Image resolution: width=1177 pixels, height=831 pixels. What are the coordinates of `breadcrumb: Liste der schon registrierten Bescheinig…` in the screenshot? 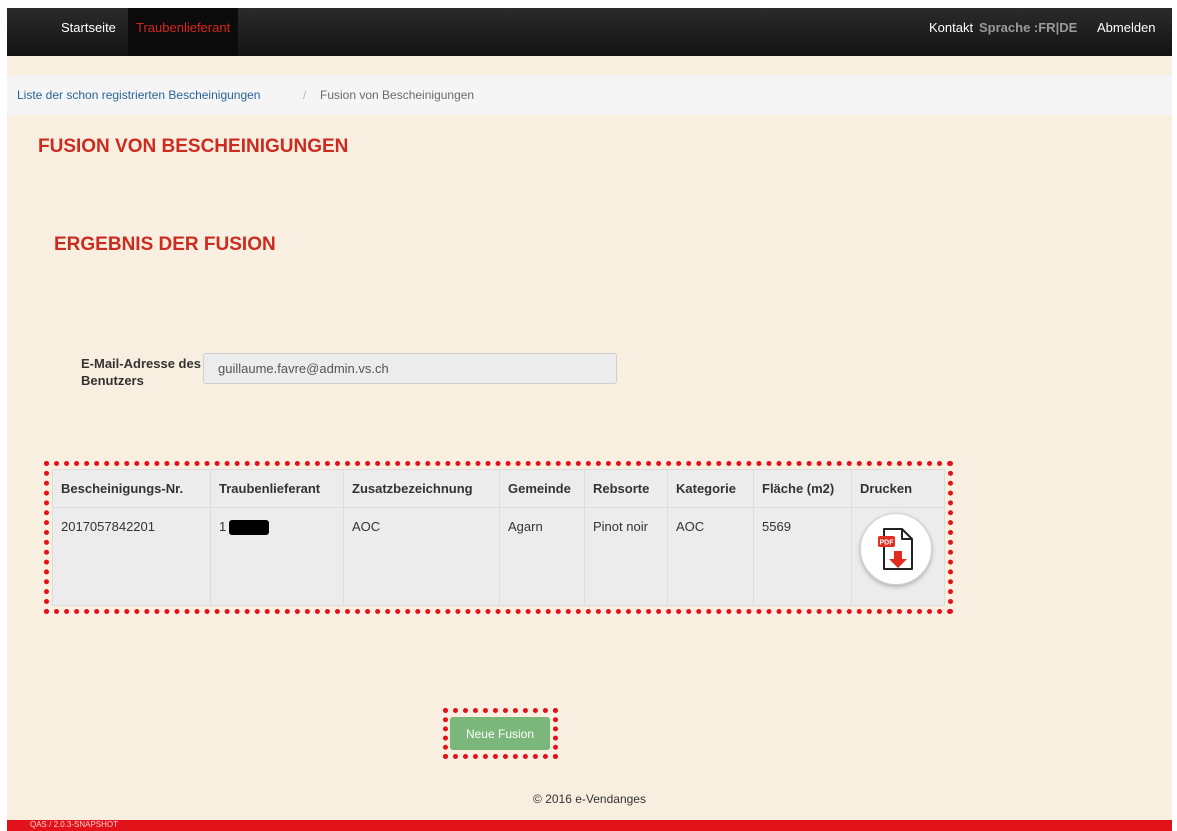 It's located at (589, 95).